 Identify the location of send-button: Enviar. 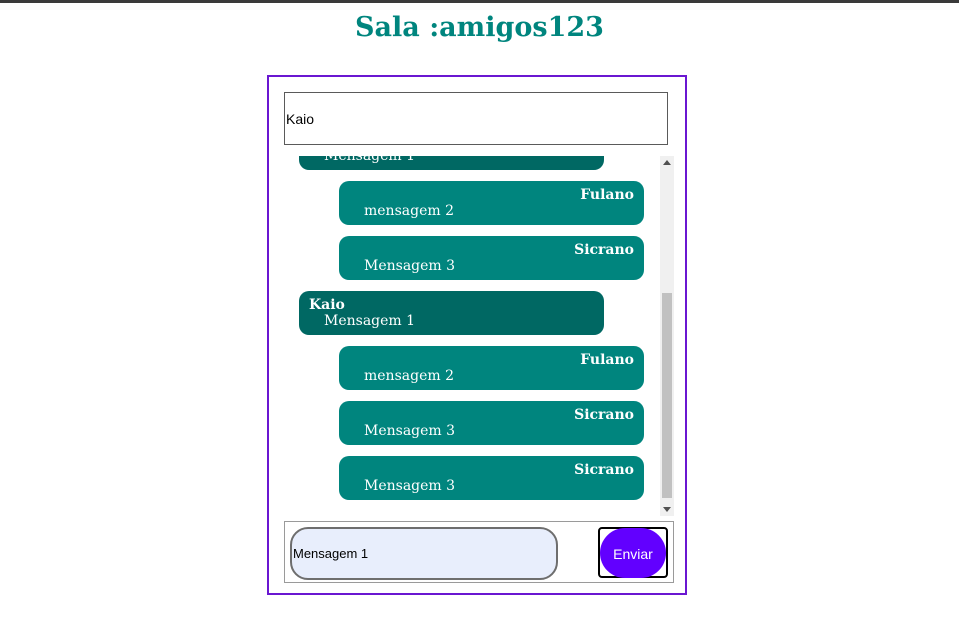
(633, 553).